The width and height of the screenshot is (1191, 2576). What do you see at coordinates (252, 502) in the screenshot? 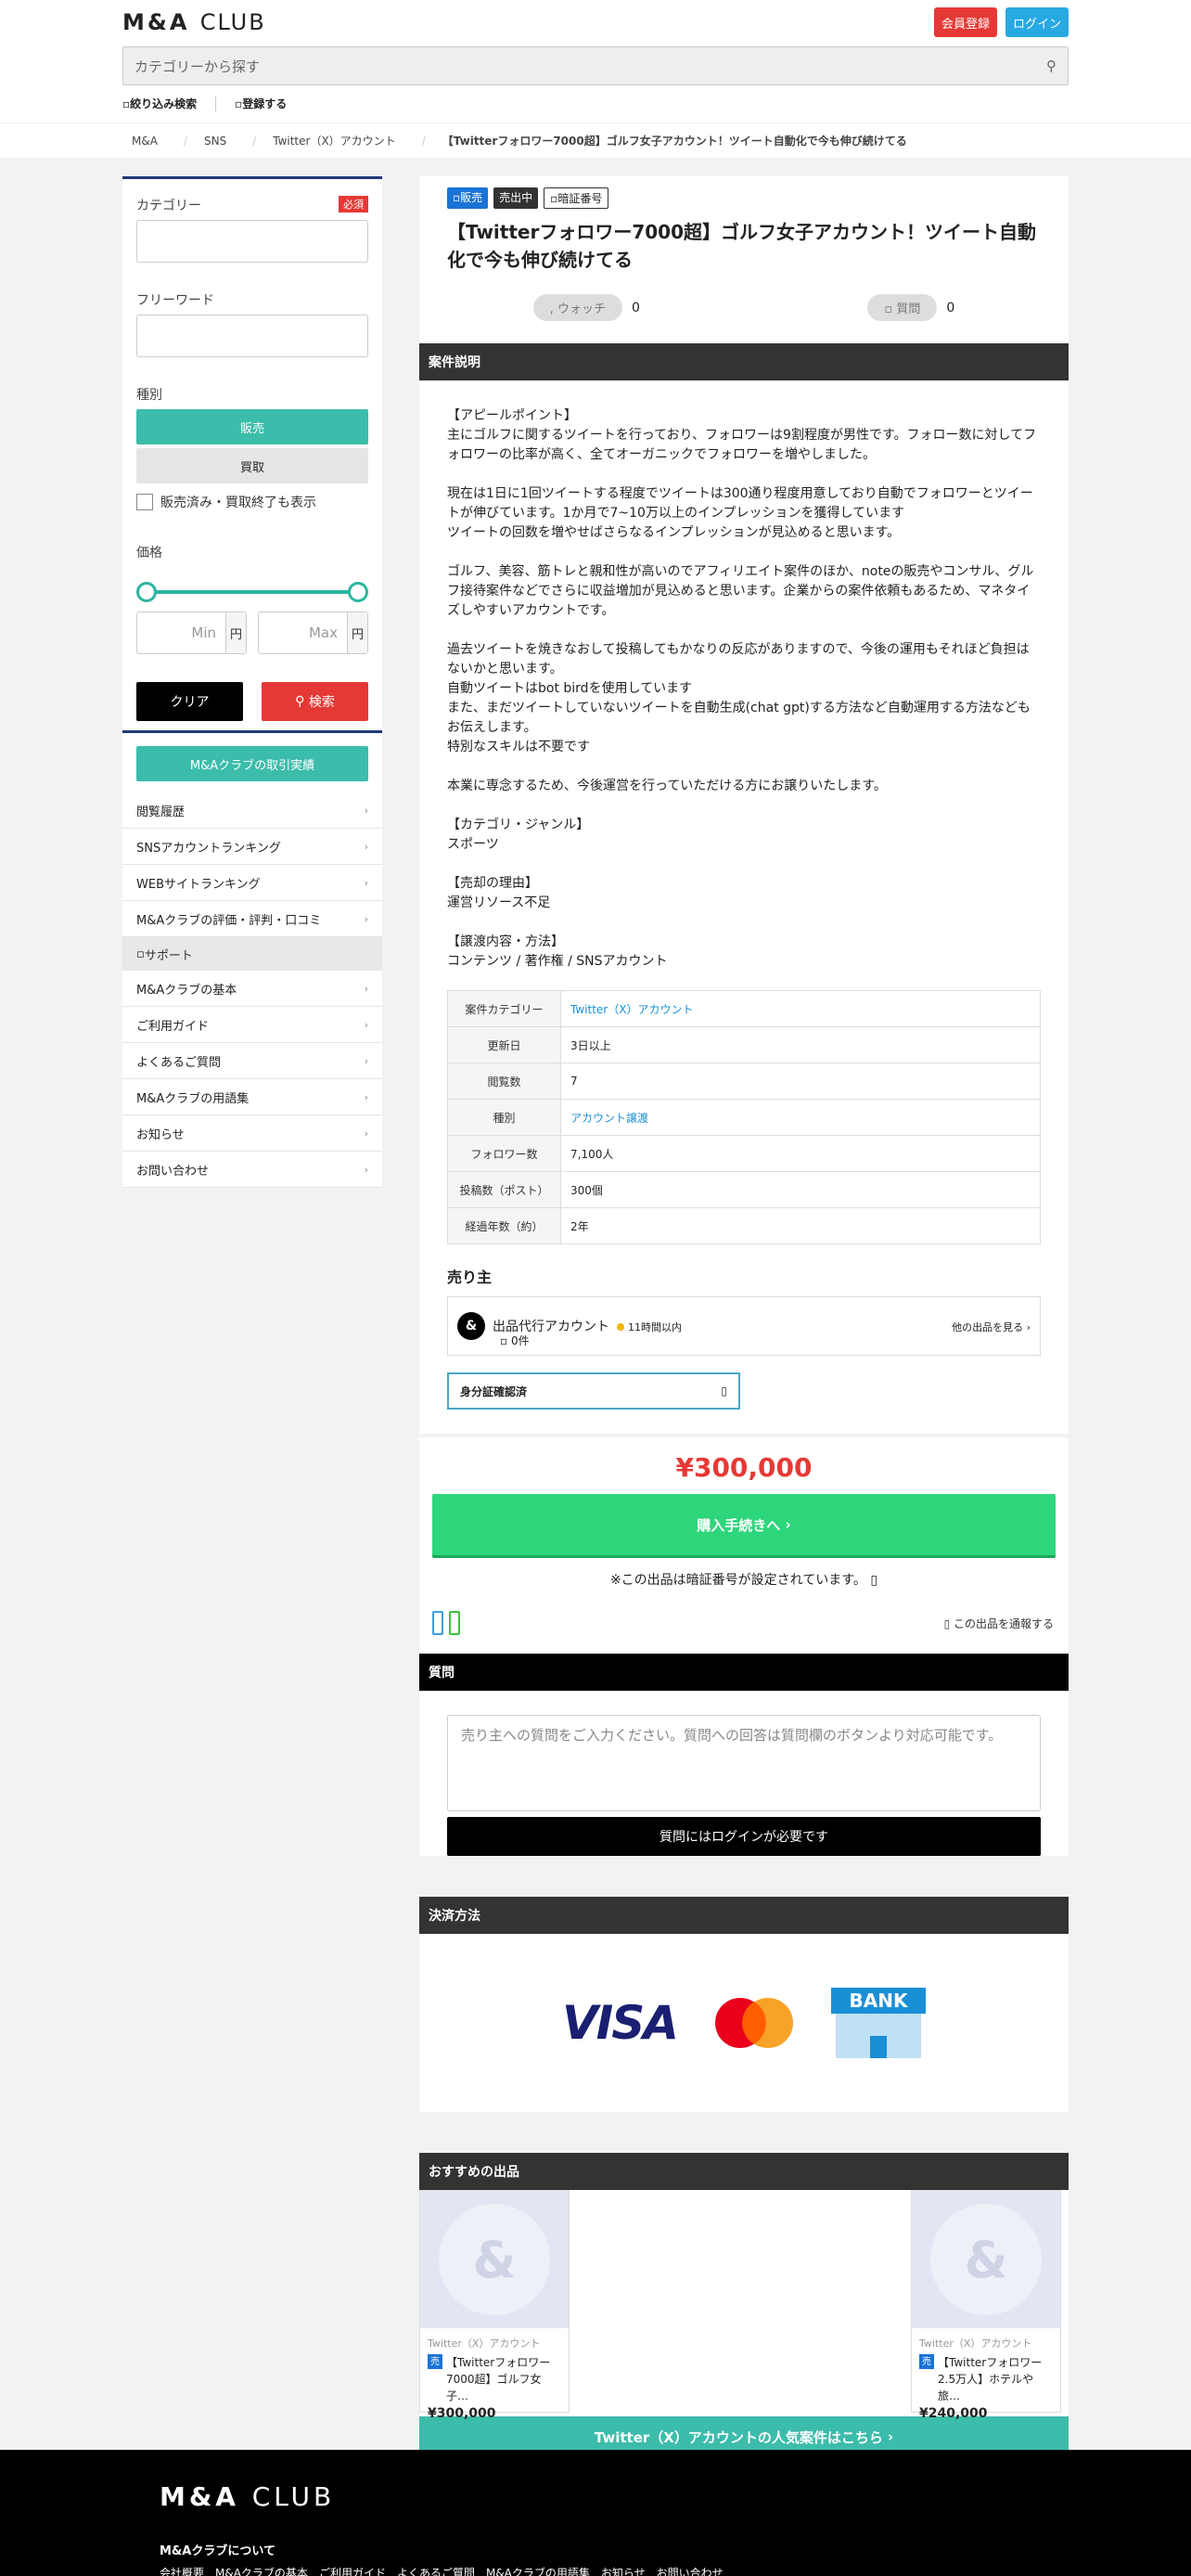
I see `include-closed-checkbox: 販売済み・買取終了も表示` at bounding box center [252, 502].